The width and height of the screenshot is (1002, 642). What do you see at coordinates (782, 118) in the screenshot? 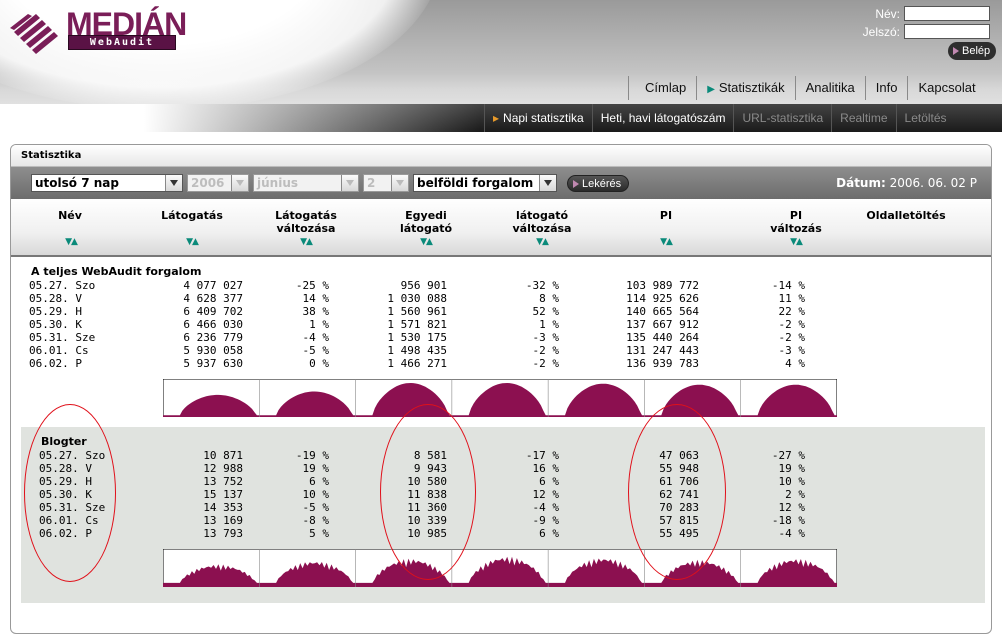
I see `subnav-url-statisztika: URL-statisztika` at bounding box center [782, 118].